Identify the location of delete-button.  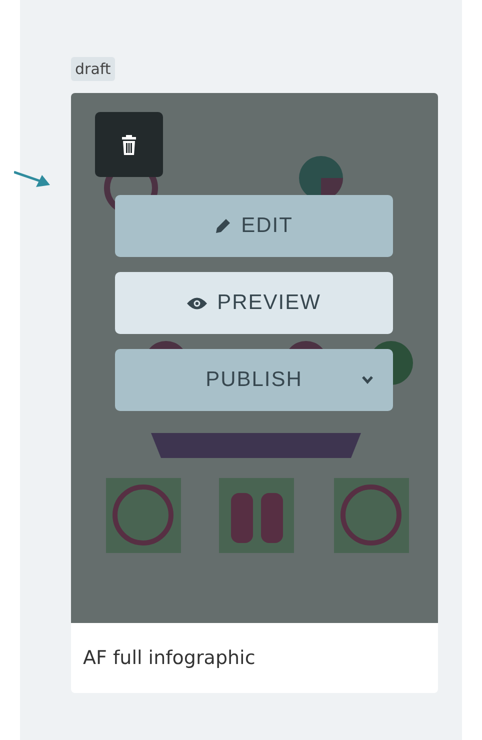
(129, 144).